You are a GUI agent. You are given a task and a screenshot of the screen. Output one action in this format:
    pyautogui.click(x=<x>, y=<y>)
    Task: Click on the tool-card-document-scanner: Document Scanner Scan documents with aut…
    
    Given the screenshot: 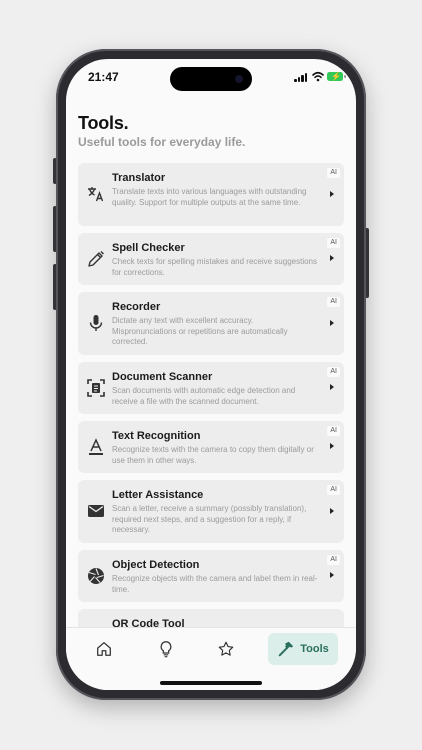 What is the action you would take?
    pyautogui.click(x=211, y=388)
    